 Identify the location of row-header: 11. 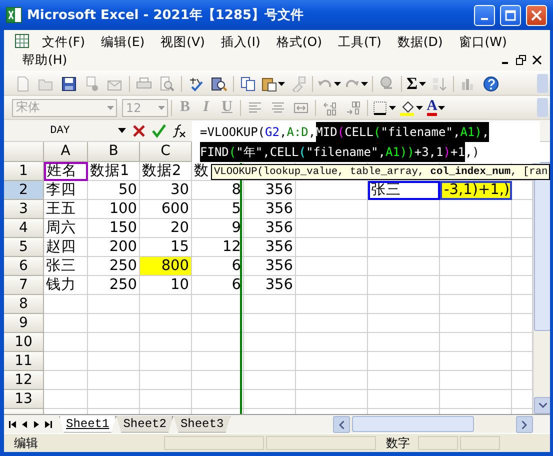
(24, 361).